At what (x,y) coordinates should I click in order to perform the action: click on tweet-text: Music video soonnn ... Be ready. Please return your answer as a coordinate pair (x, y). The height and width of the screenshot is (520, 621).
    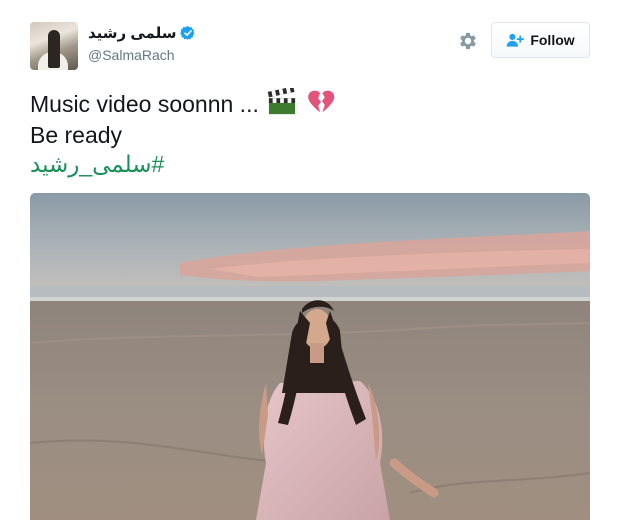
    Looking at the image, I should click on (310, 119).